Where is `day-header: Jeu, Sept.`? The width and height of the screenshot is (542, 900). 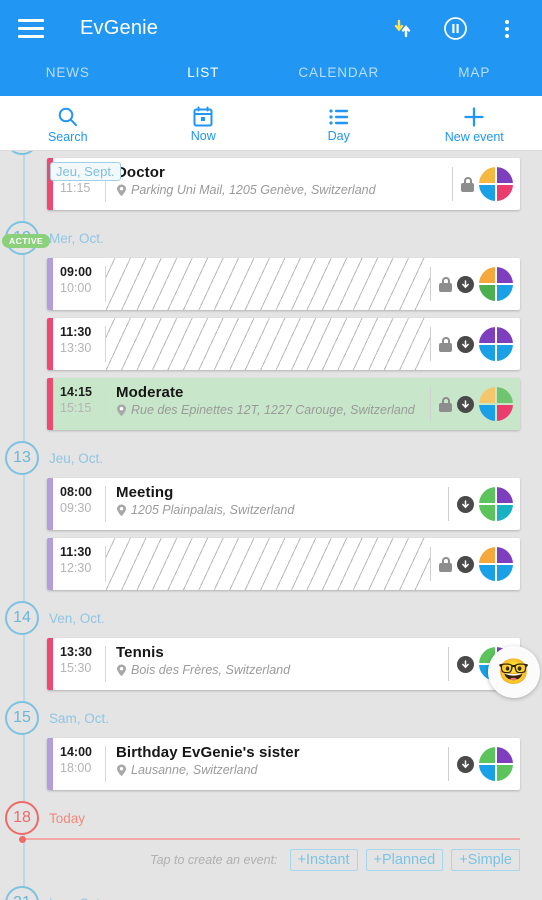 day-header: Jeu, Sept. is located at coordinates (294, 154).